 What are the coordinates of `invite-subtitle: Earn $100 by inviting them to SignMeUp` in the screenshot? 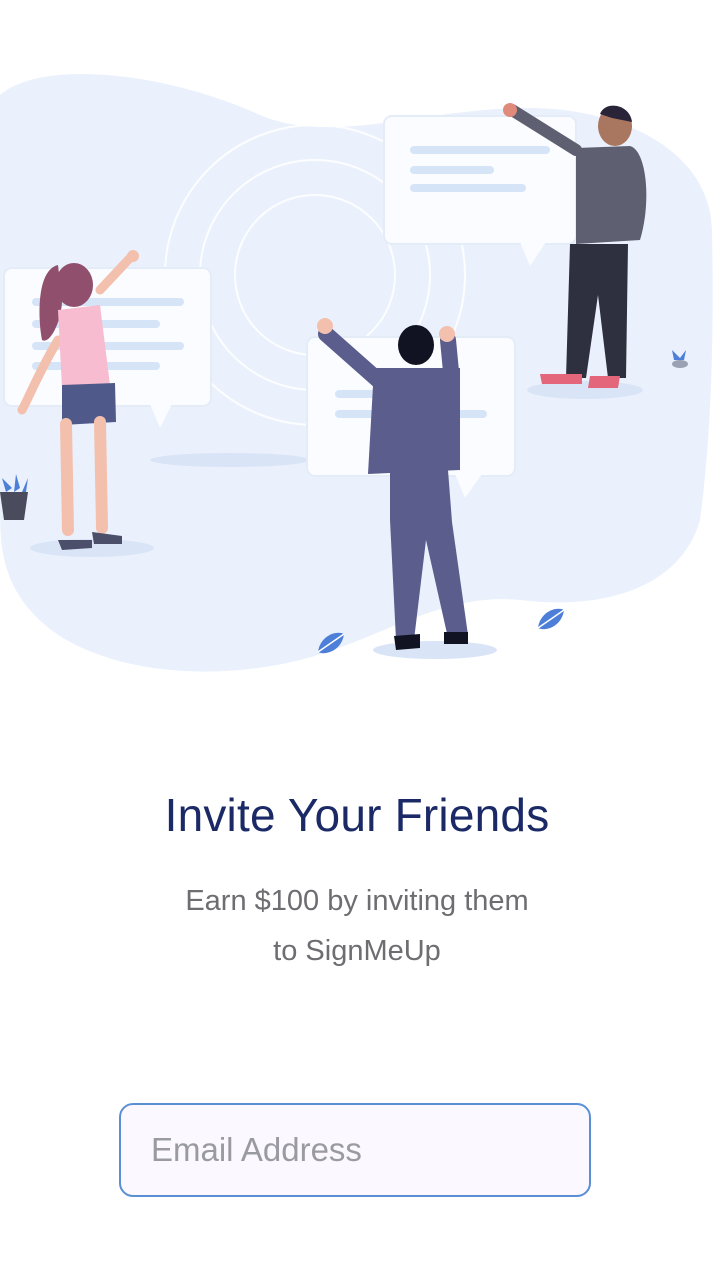 It's located at (357, 926).